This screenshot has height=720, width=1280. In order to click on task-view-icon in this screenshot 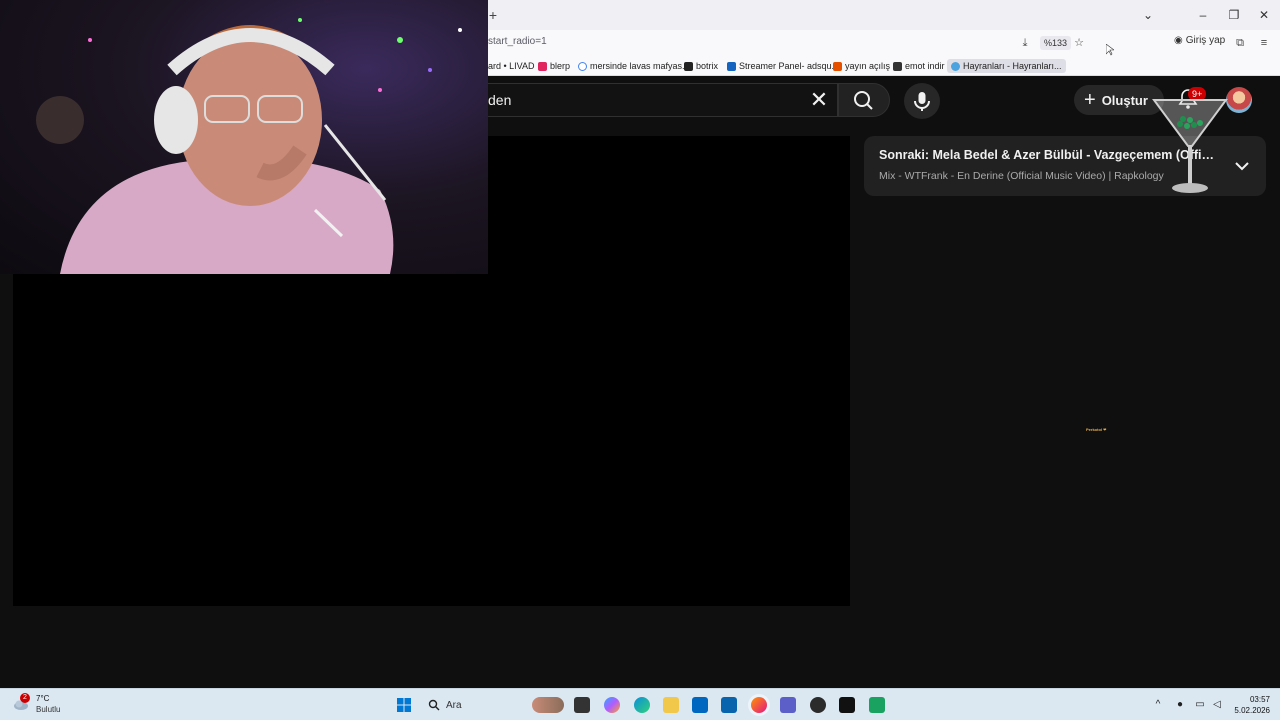, I will do `click(582, 705)`.